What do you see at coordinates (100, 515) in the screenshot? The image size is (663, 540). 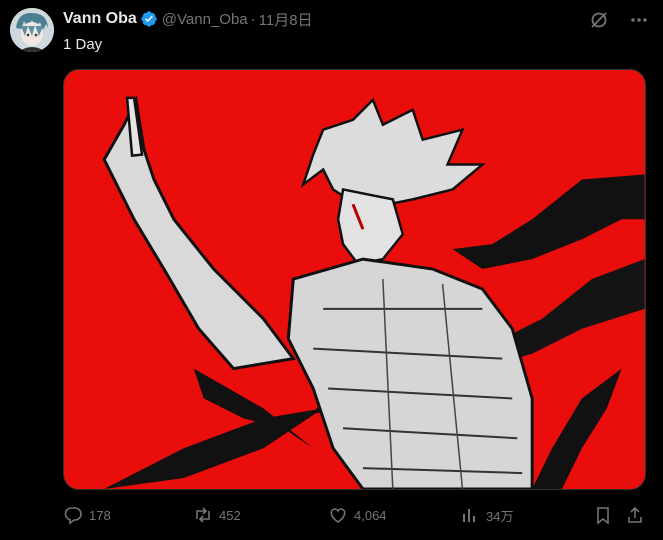 I see `reply-count: 178` at bounding box center [100, 515].